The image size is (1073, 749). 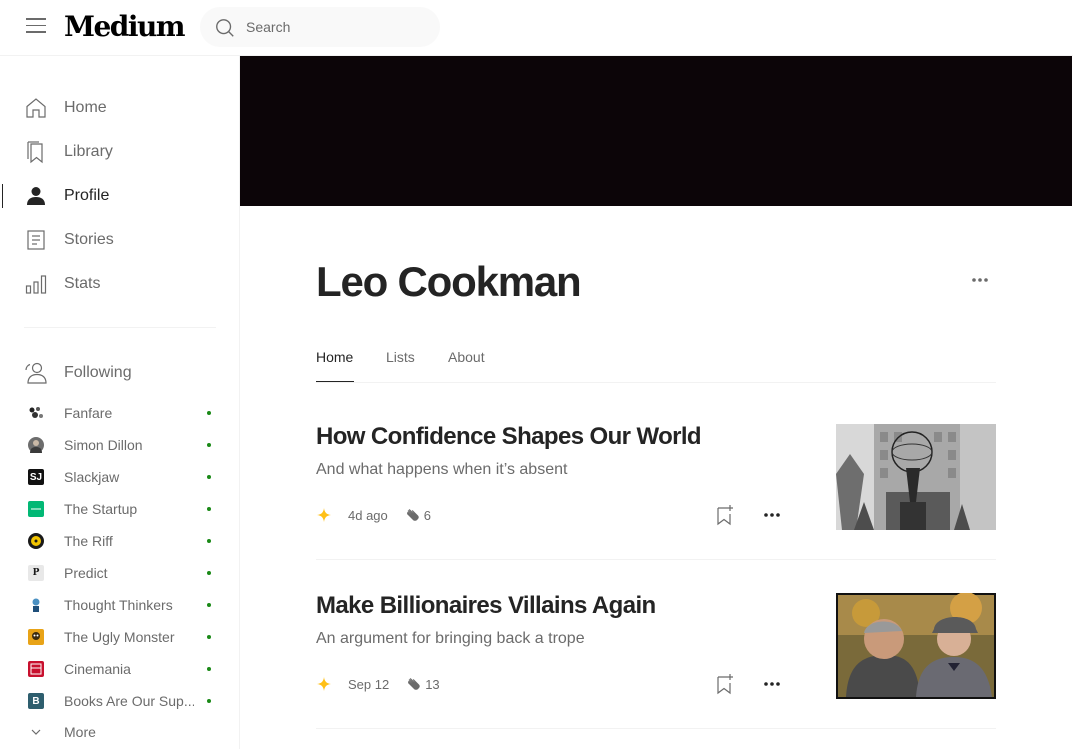 I want to click on following-item-name: Predict, so click(x=86, y=573).